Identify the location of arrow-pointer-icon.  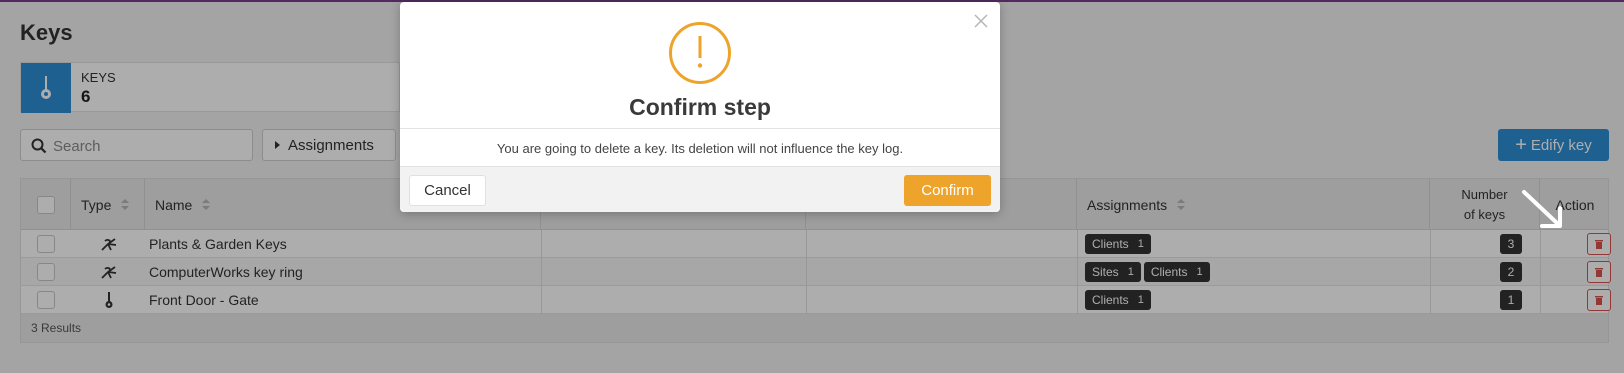
(1544, 213).